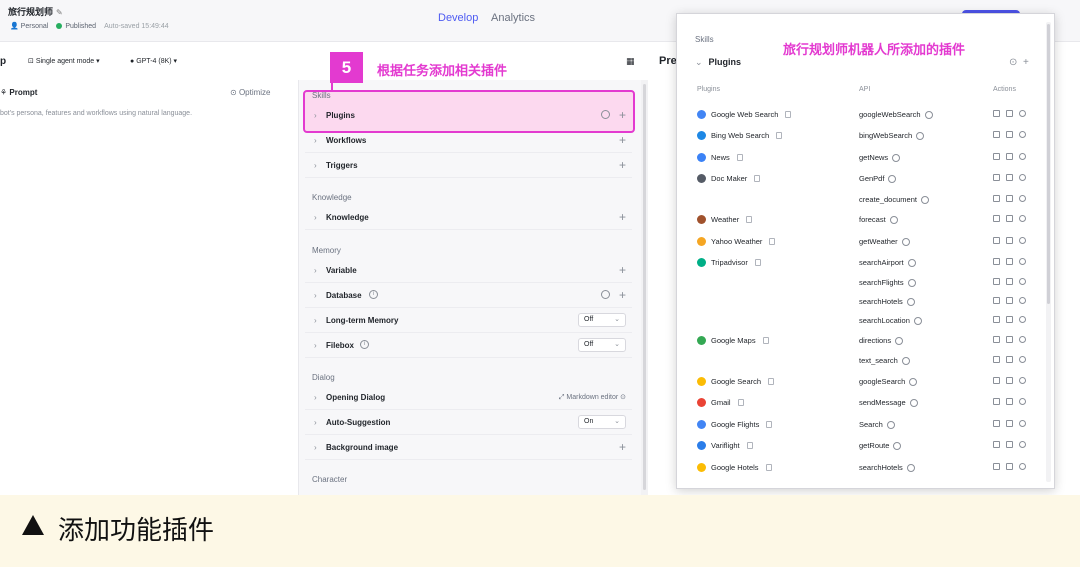 This screenshot has height=567, width=1080. What do you see at coordinates (364, 344) in the screenshot?
I see `info-icon: i` at bounding box center [364, 344].